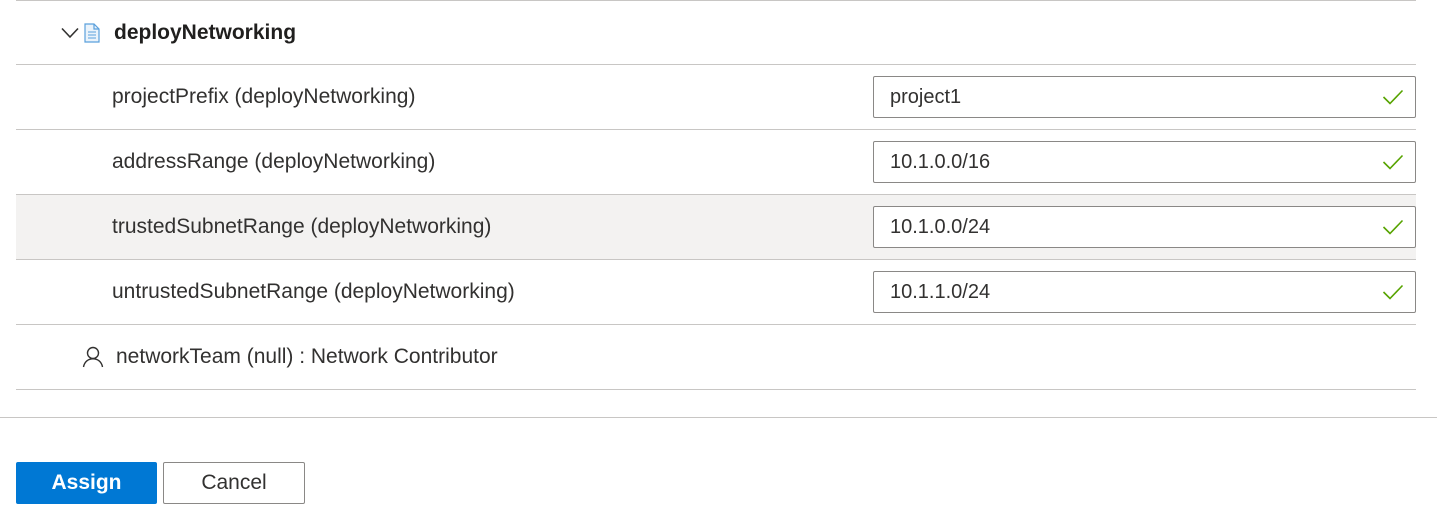  I want to click on parameter-value: 10.1.0.0/24, so click(1135, 227).